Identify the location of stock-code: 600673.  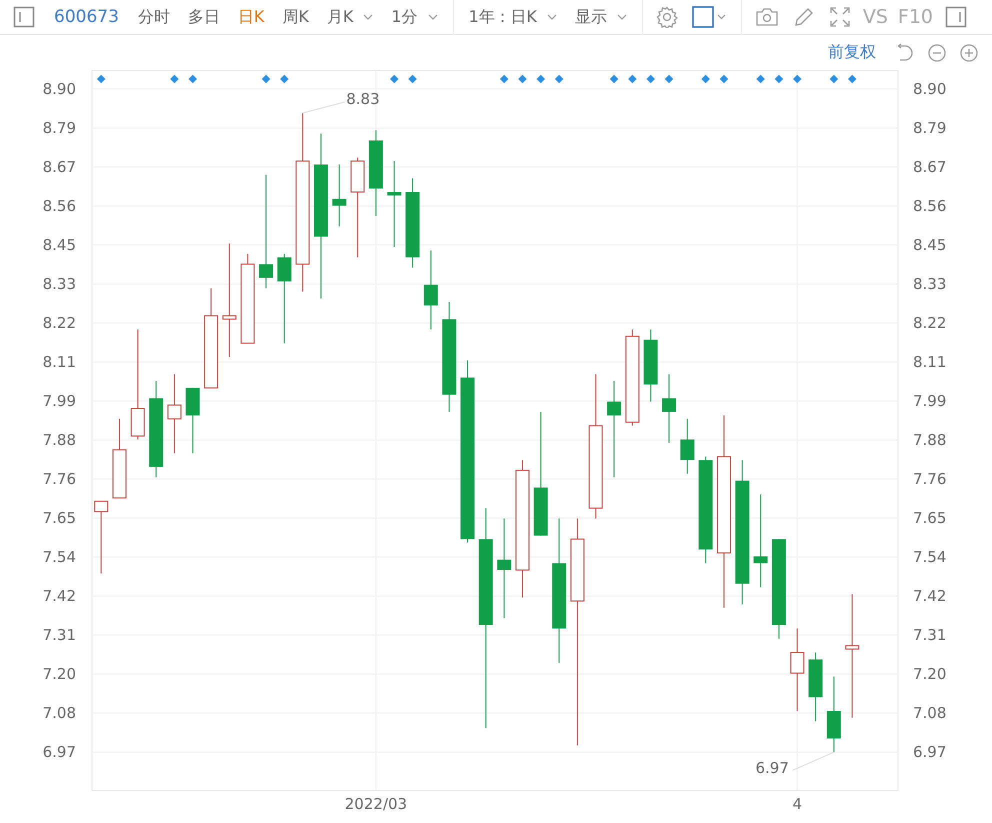
(86, 17).